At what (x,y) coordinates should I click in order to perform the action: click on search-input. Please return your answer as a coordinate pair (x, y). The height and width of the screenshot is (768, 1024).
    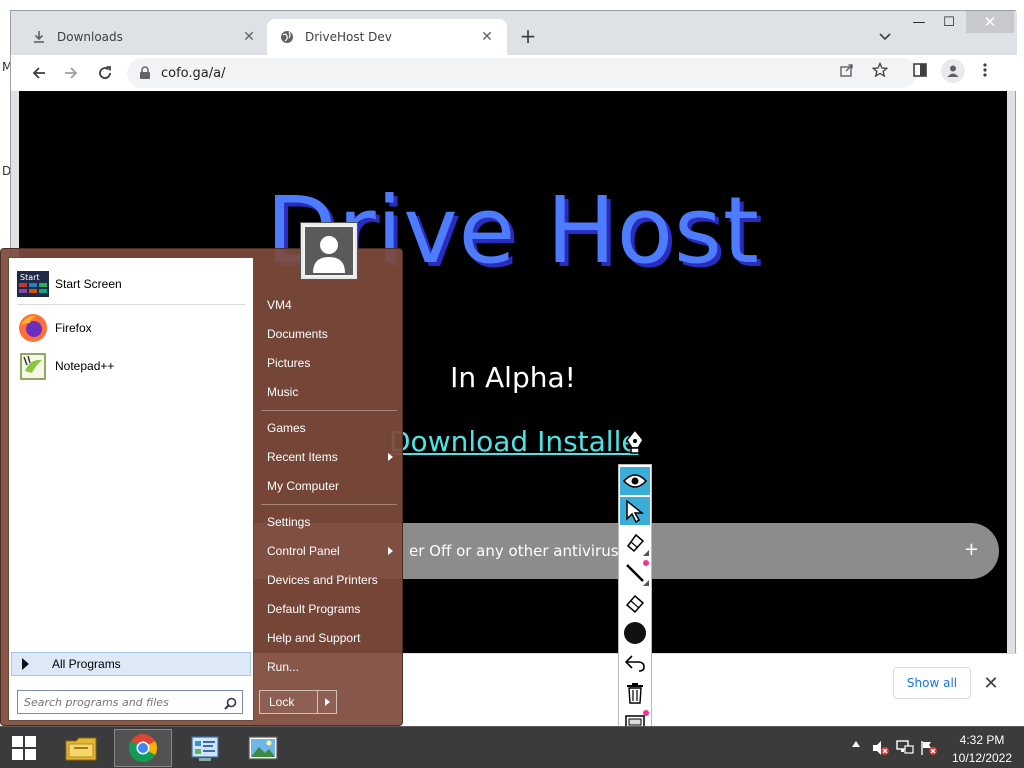
    Looking at the image, I should click on (122, 702).